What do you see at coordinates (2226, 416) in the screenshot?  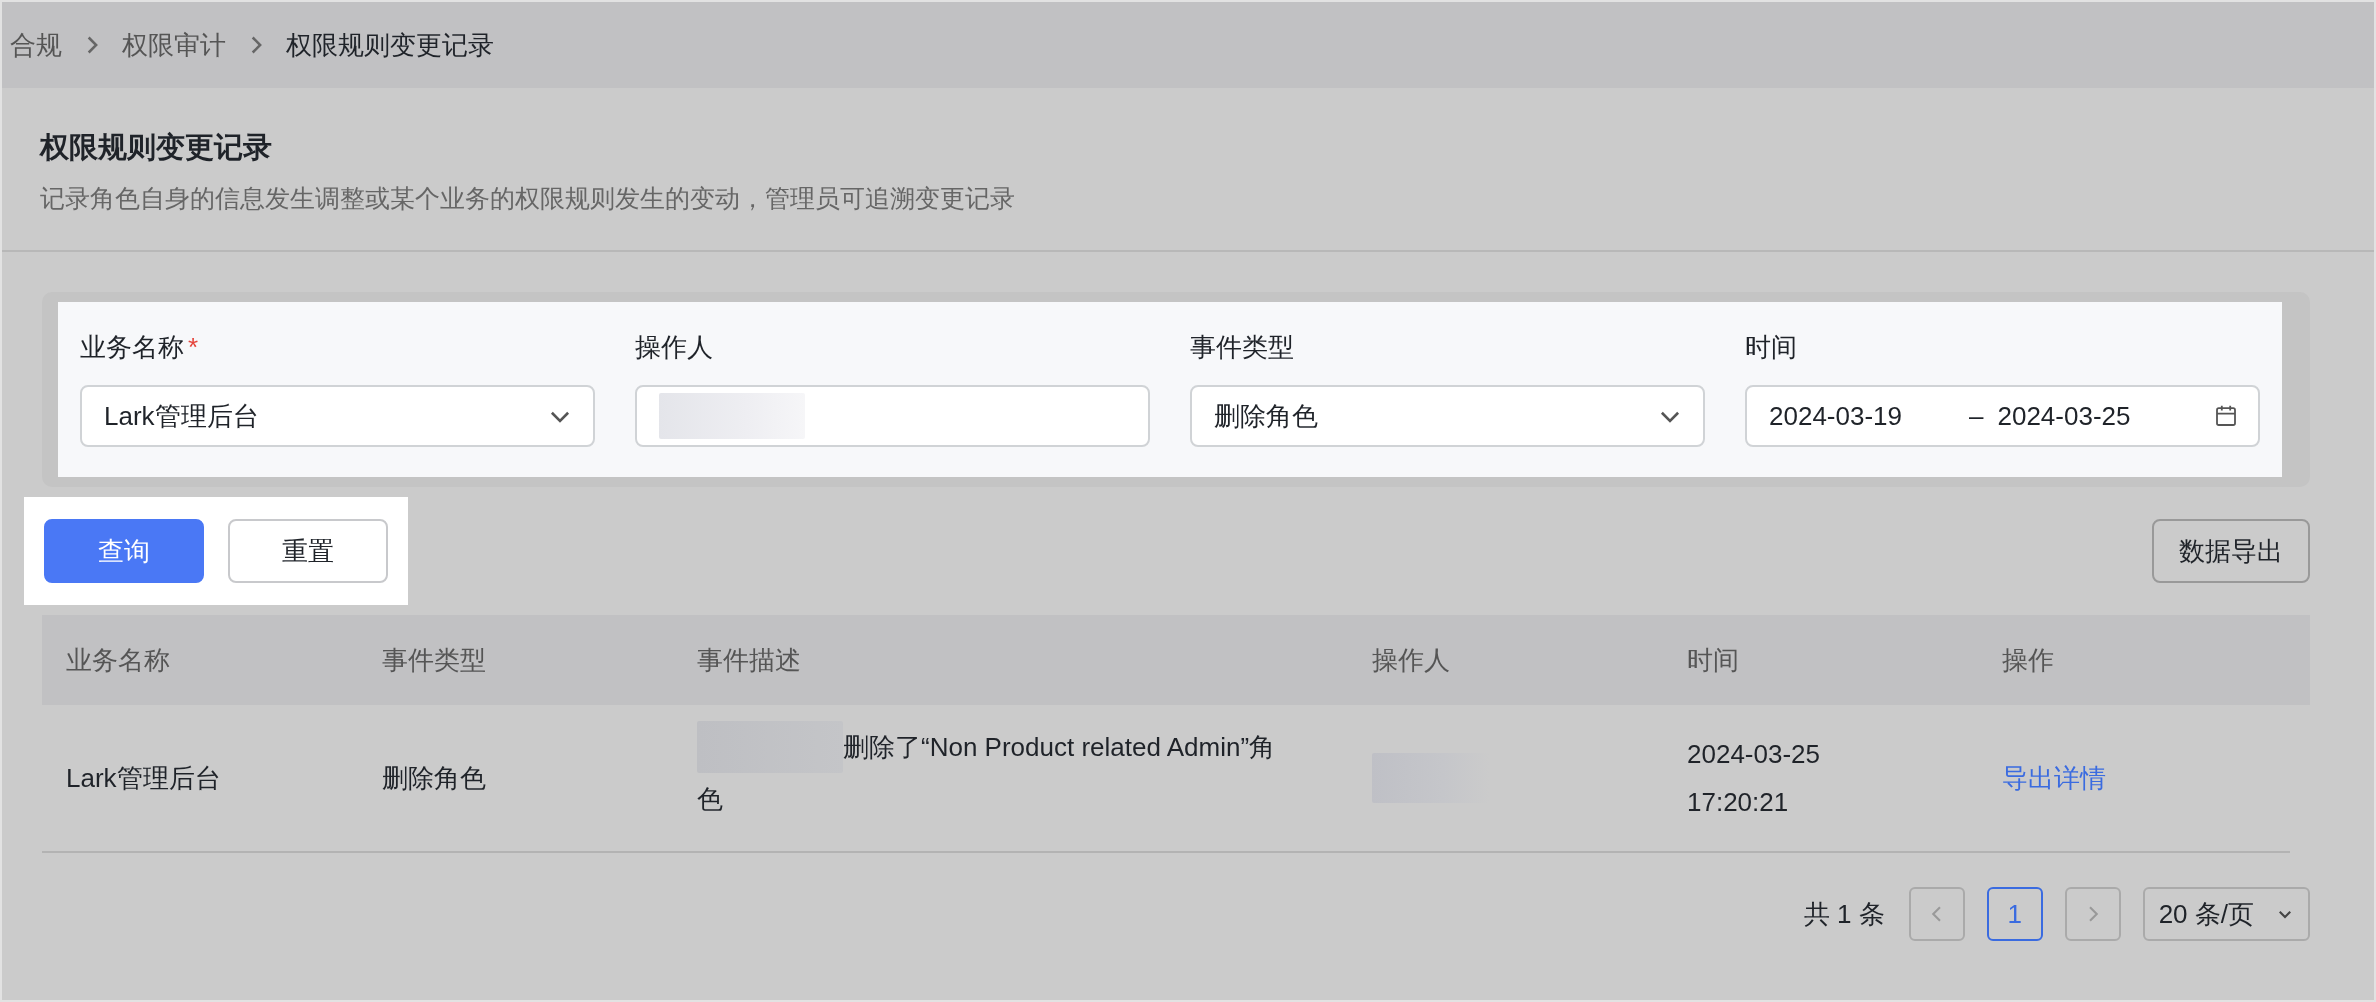 I see `calendar-icon` at bounding box center [2226, 416].